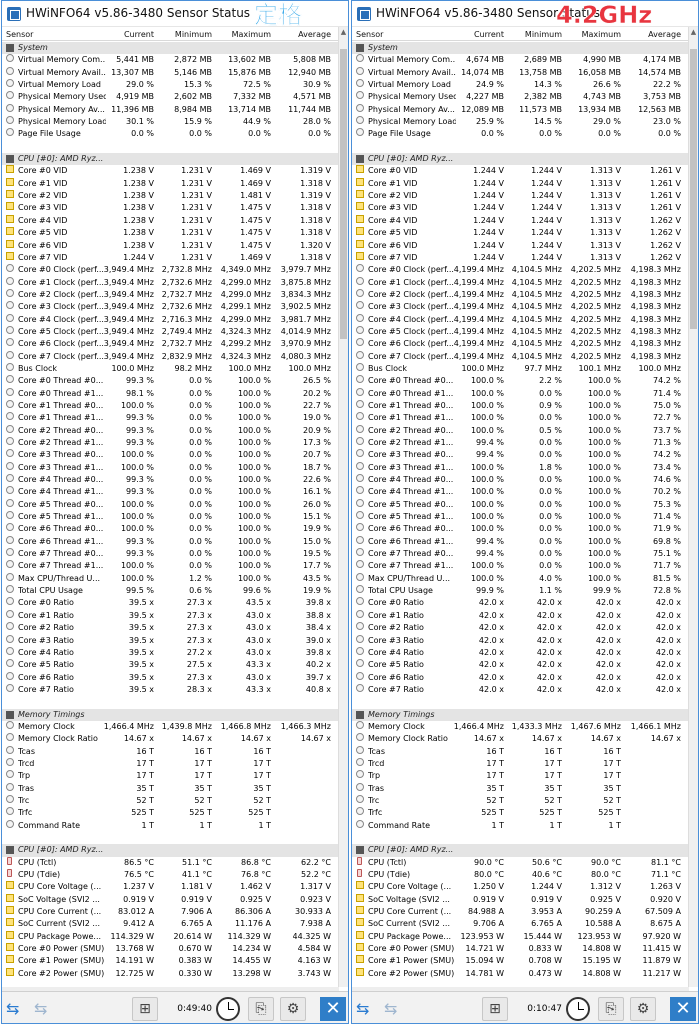  What do you see at coordinates (520, 208) in the screenshot?
I see `sensor-row: Core #3 VID 1.244 V 1.244 V 1.313 V 1.261 V` at bounding box center [520, 208].